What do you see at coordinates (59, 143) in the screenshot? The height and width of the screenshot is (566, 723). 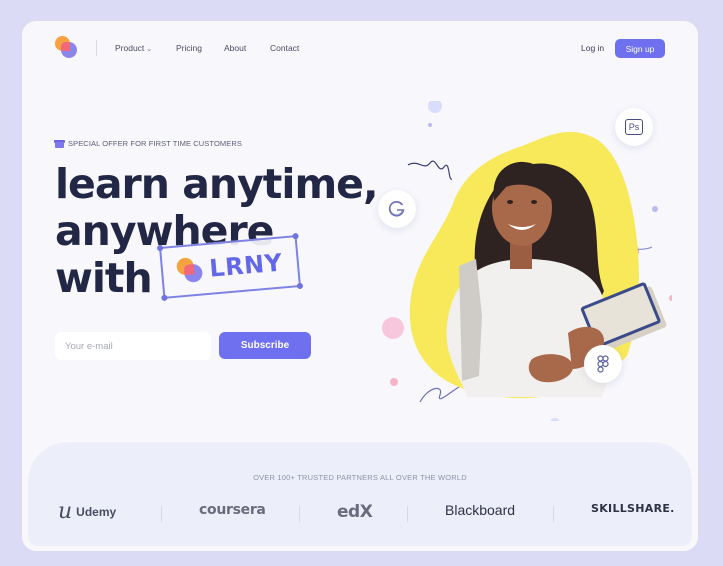 I see `gift-icon` at bounding box center [59, 143].